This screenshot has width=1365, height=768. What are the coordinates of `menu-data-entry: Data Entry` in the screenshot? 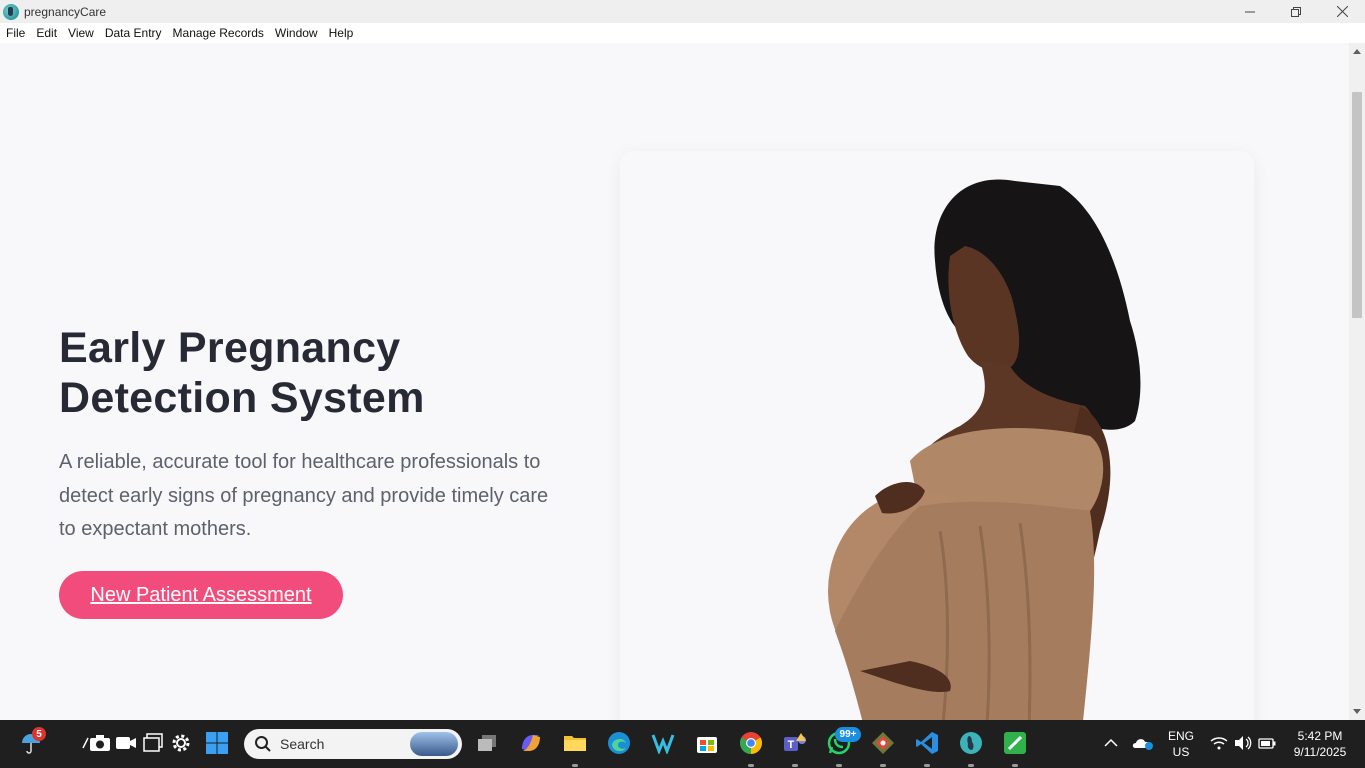 It's located at (133, 33).